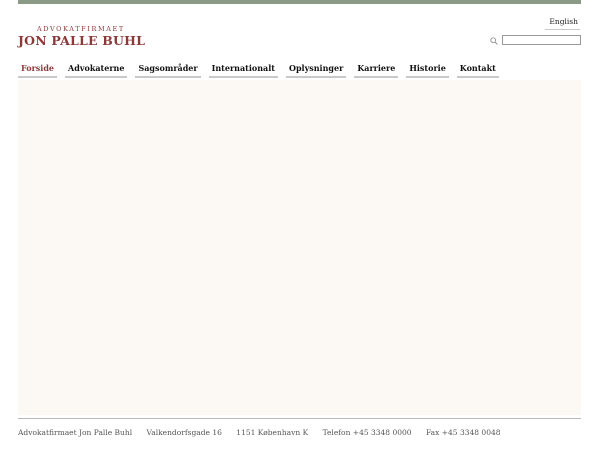 Image resolution: width=600 pixels, height=450 pixels. What do you see at coordinates (168, 71) in the screenshot?
I see `nav-item-sagsomrader: Sagsområder` at bounding box center [168, 71].